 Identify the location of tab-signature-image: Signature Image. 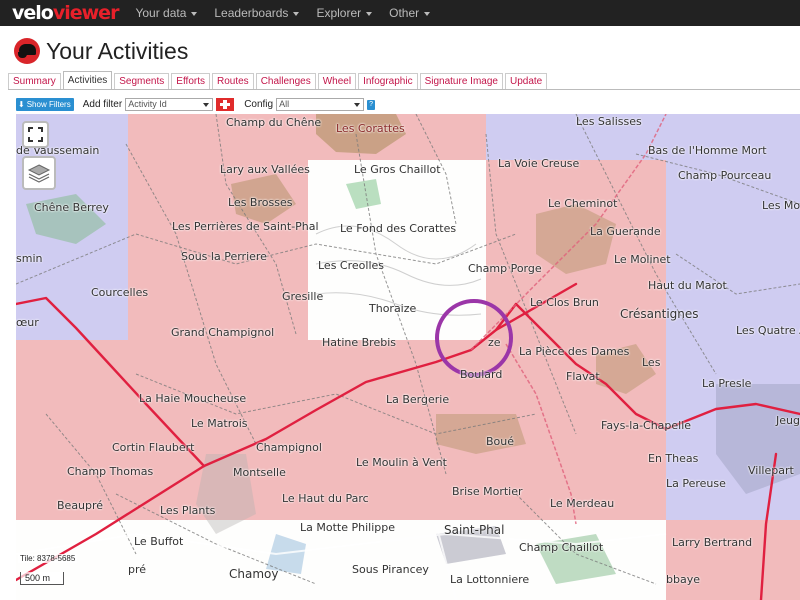
(461, 81).